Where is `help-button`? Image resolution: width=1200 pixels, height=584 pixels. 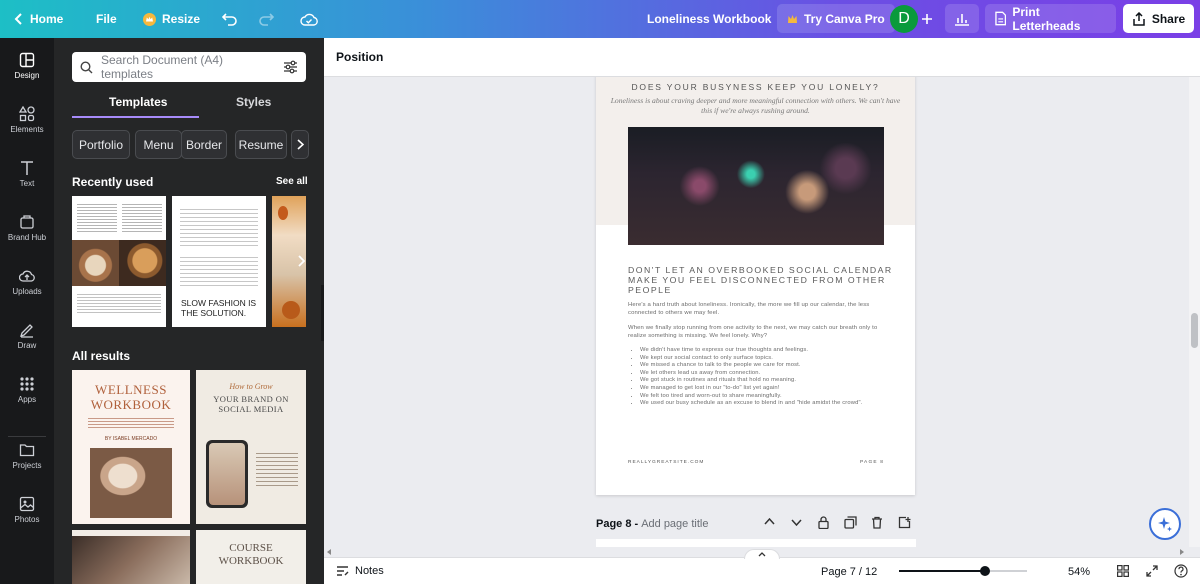 help-button is located at coordinates (1181, 571).